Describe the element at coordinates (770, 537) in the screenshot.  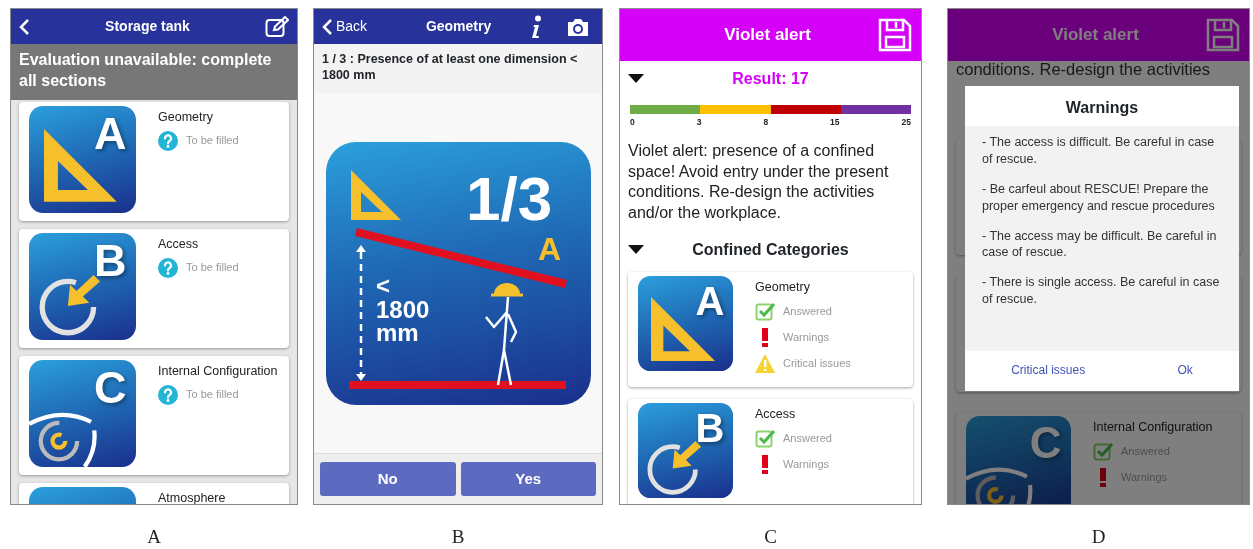
I see `panel-caption: C` at that location.